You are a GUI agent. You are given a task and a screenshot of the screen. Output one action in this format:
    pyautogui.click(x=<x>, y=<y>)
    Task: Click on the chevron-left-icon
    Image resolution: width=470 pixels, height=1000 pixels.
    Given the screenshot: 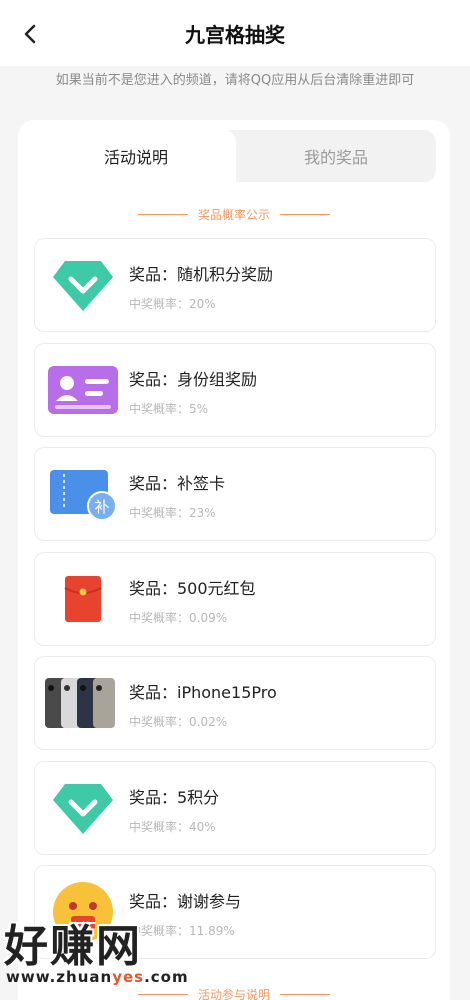 What is the action you would take?
    pyautogui.click(x=30, y=34)
    